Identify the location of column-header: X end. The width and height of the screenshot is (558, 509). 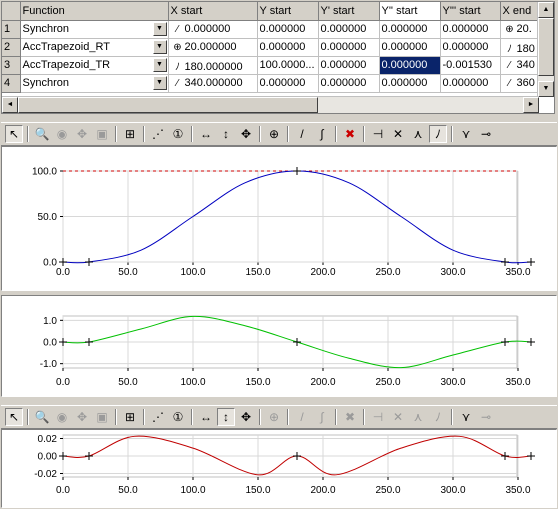
(521, 11).